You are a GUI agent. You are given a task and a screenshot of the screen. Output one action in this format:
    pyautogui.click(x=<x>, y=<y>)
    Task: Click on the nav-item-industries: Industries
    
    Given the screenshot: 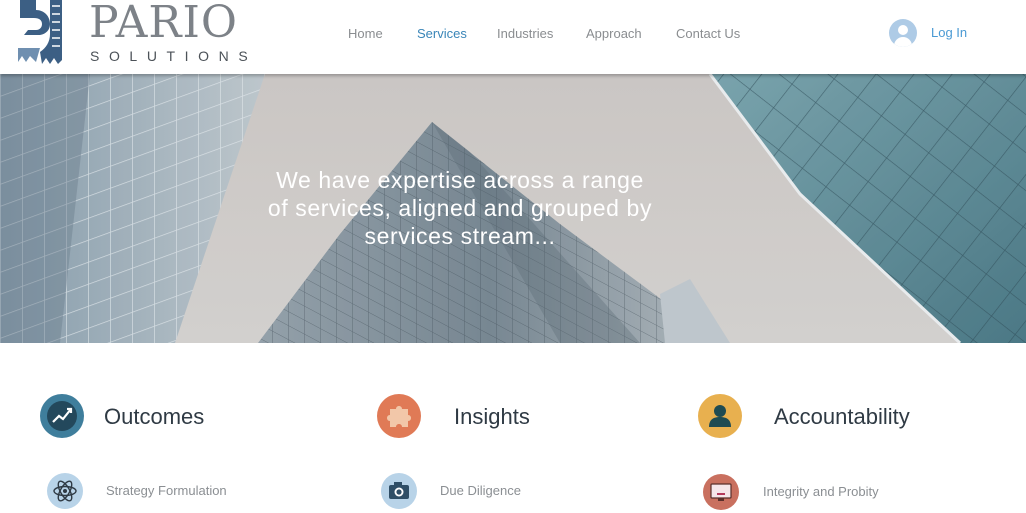 What is the action you would take?
    pyautogui.click(x=525, y=34)
    